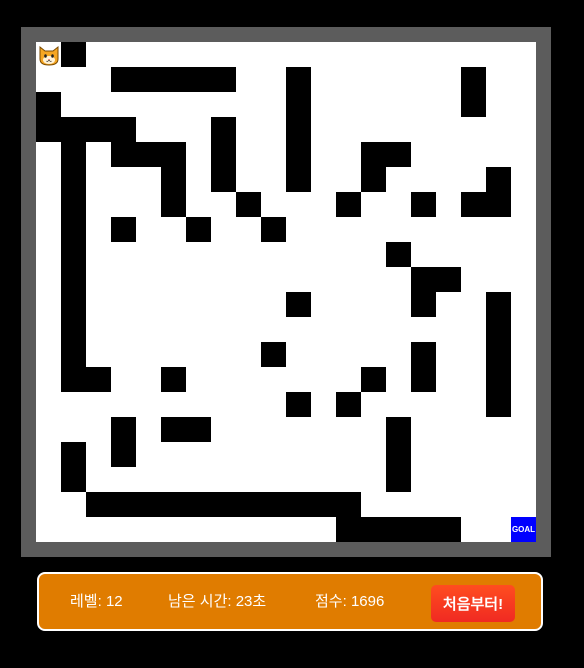  Describe the element at coordinates (200, 601) in the screenshot. I see `time-label: 남은 시간:` at that location.